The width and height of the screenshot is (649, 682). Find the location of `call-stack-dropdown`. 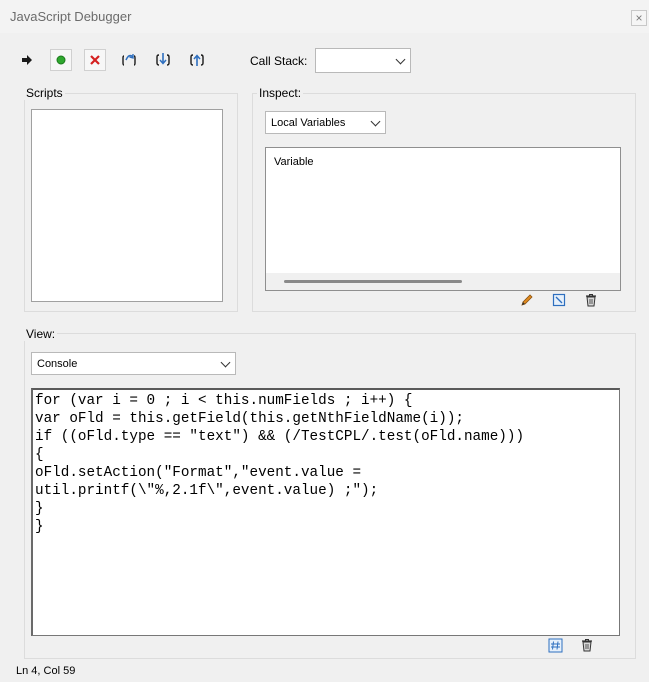

call-stack-dropdown is located at coordinates (363, 60).